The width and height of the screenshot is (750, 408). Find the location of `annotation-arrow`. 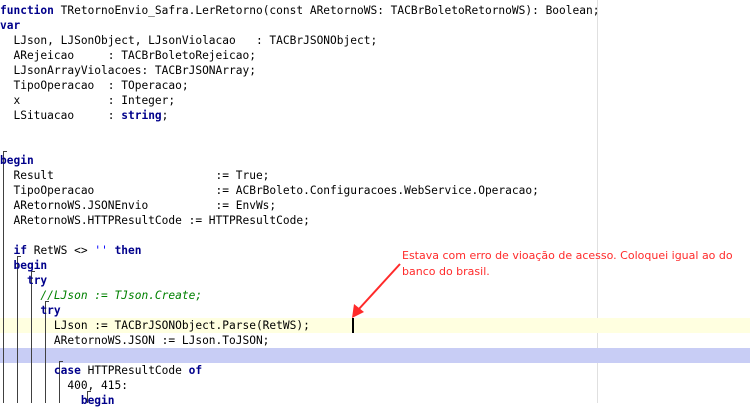

annotation-arrow is located at coordinates (376, 290).